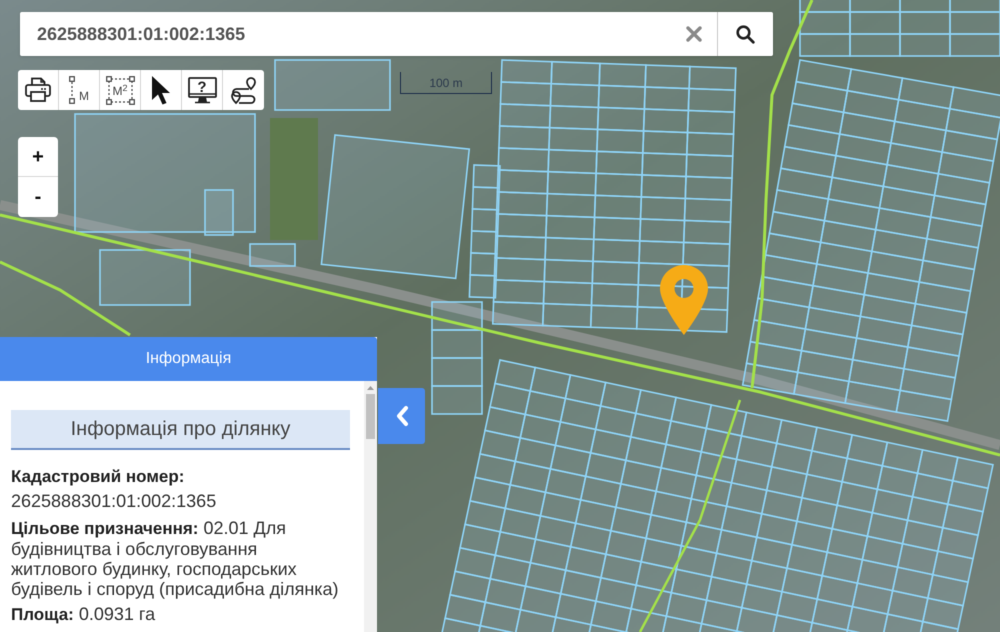  I want to click on search-field: 2625888301:01:002:1365, so click(353, 34).